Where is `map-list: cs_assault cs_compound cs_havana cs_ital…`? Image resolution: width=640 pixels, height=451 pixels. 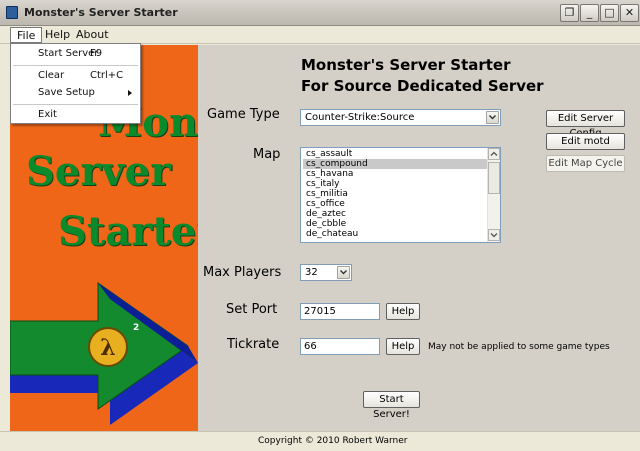
map-list: cs_assault cs_compound cs_havana cs_ital… is located at coordinates (400, 195).